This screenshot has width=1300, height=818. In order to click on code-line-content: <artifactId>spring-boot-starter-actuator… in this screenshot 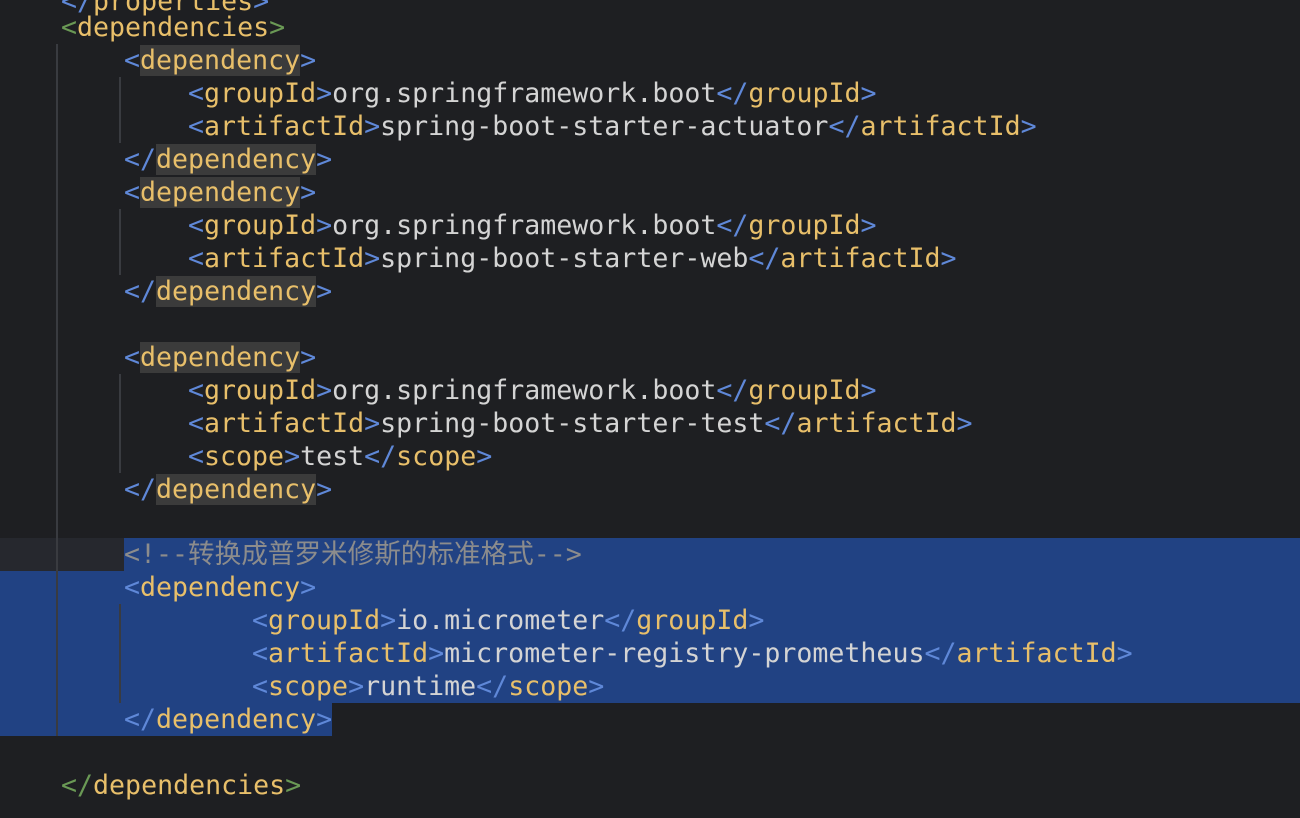, I will do `click(612, 126)`.